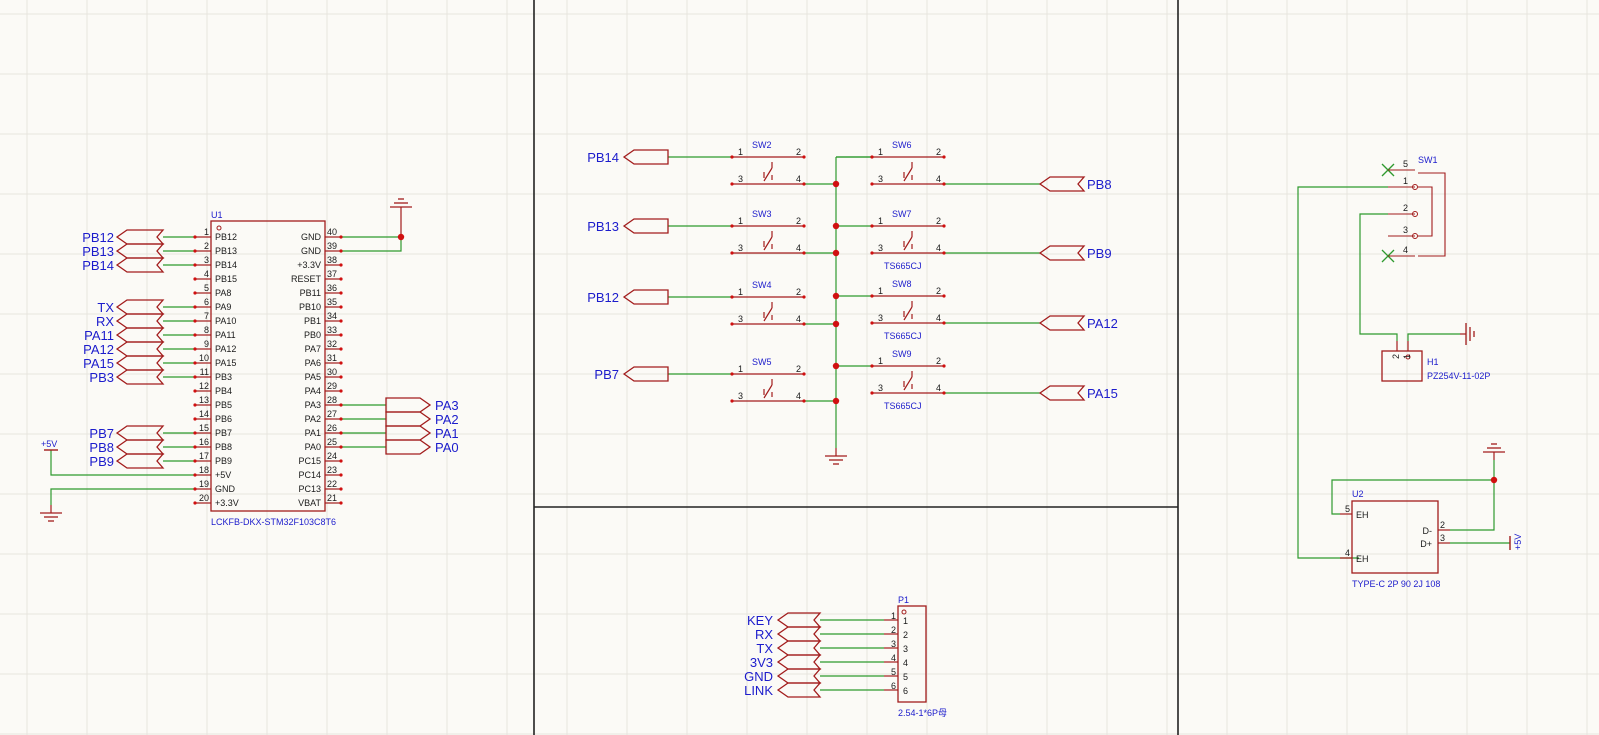 This screenshot has width=1599, height=735. What do you see at coordinates (204, 428) in the screenshot?
I see `u1-pin-number: 15` at bounding box center [204, 428].